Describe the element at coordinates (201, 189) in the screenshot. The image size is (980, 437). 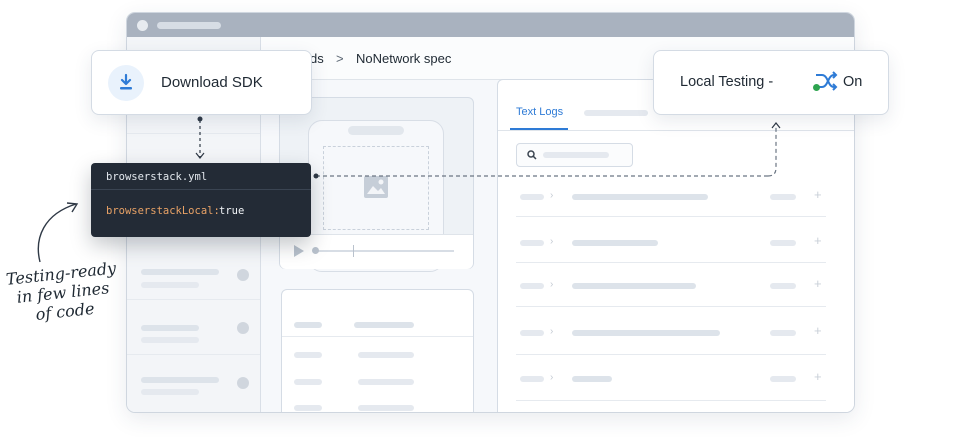
I see `code-divider` at that location.